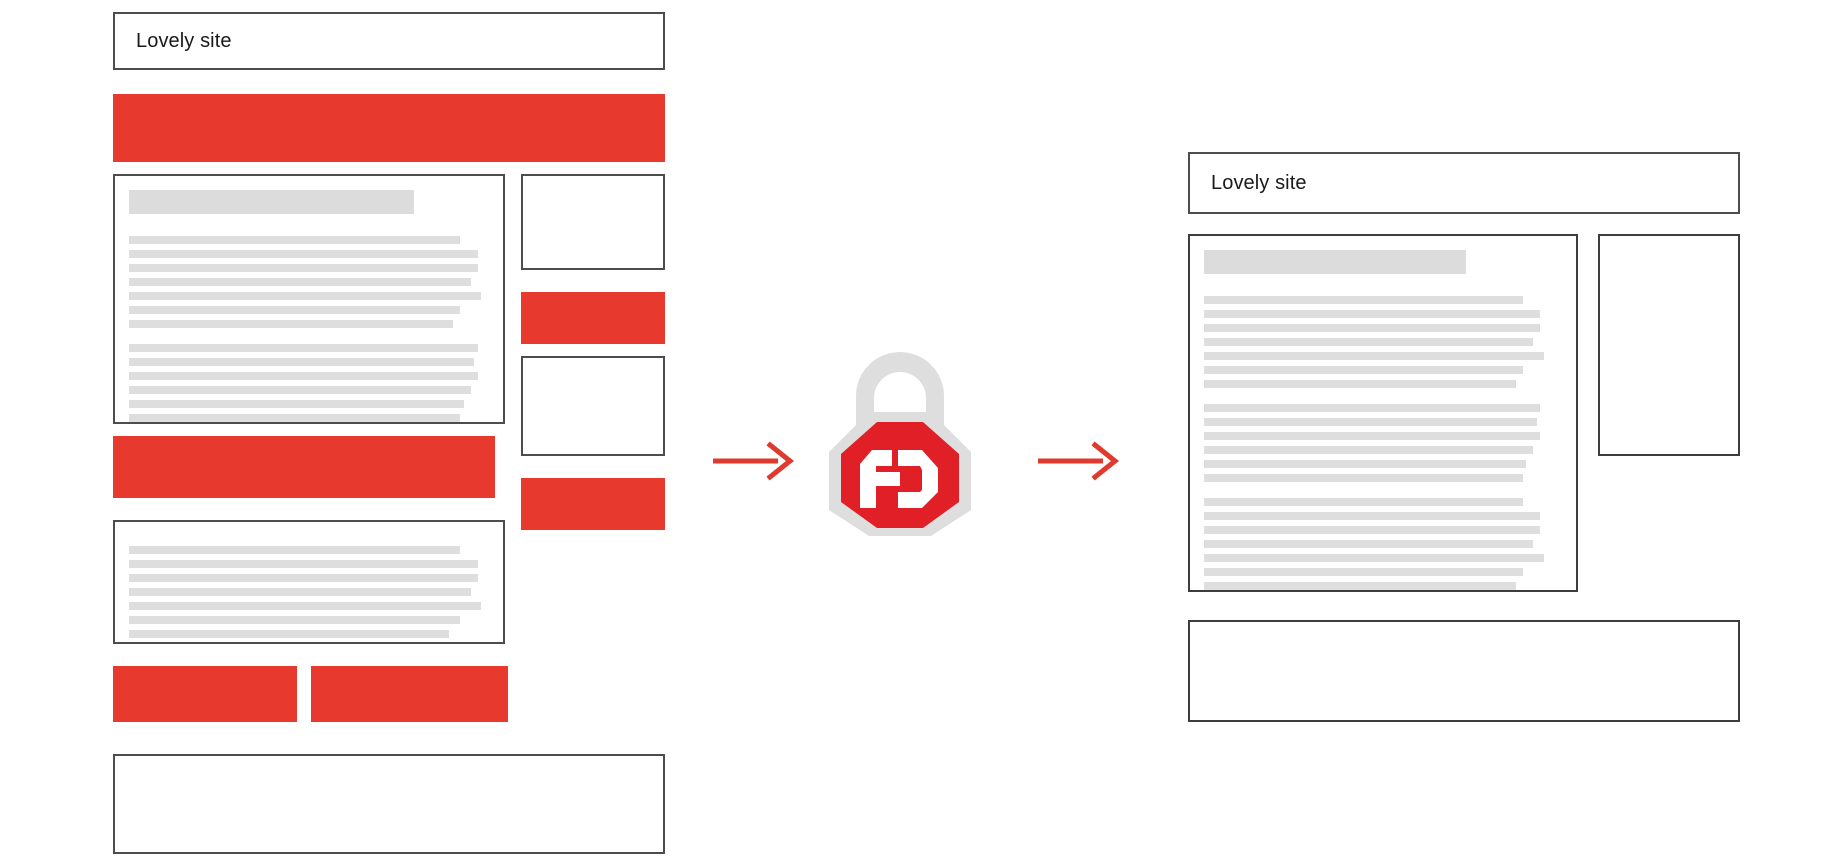  Describe the element at coordinates (1080, 463) in the screenshot. I see `arrow-logo-to-after-icon` at that location.